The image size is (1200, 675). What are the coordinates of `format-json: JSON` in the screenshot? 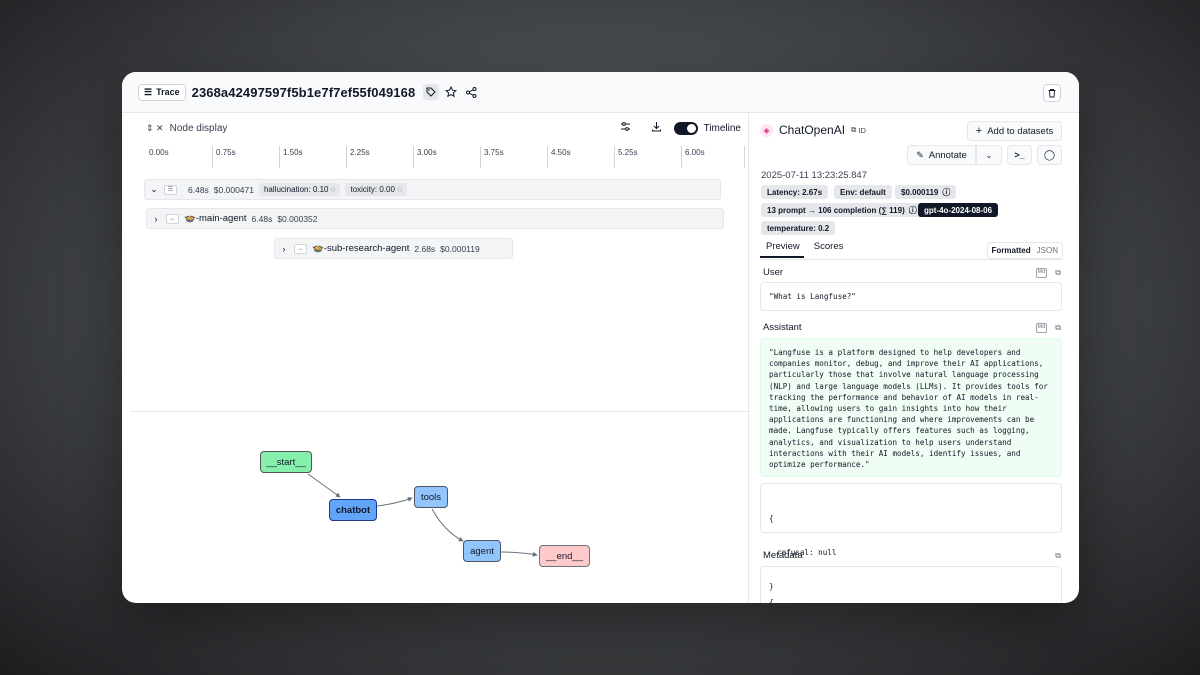 It's located at (1047, 250).